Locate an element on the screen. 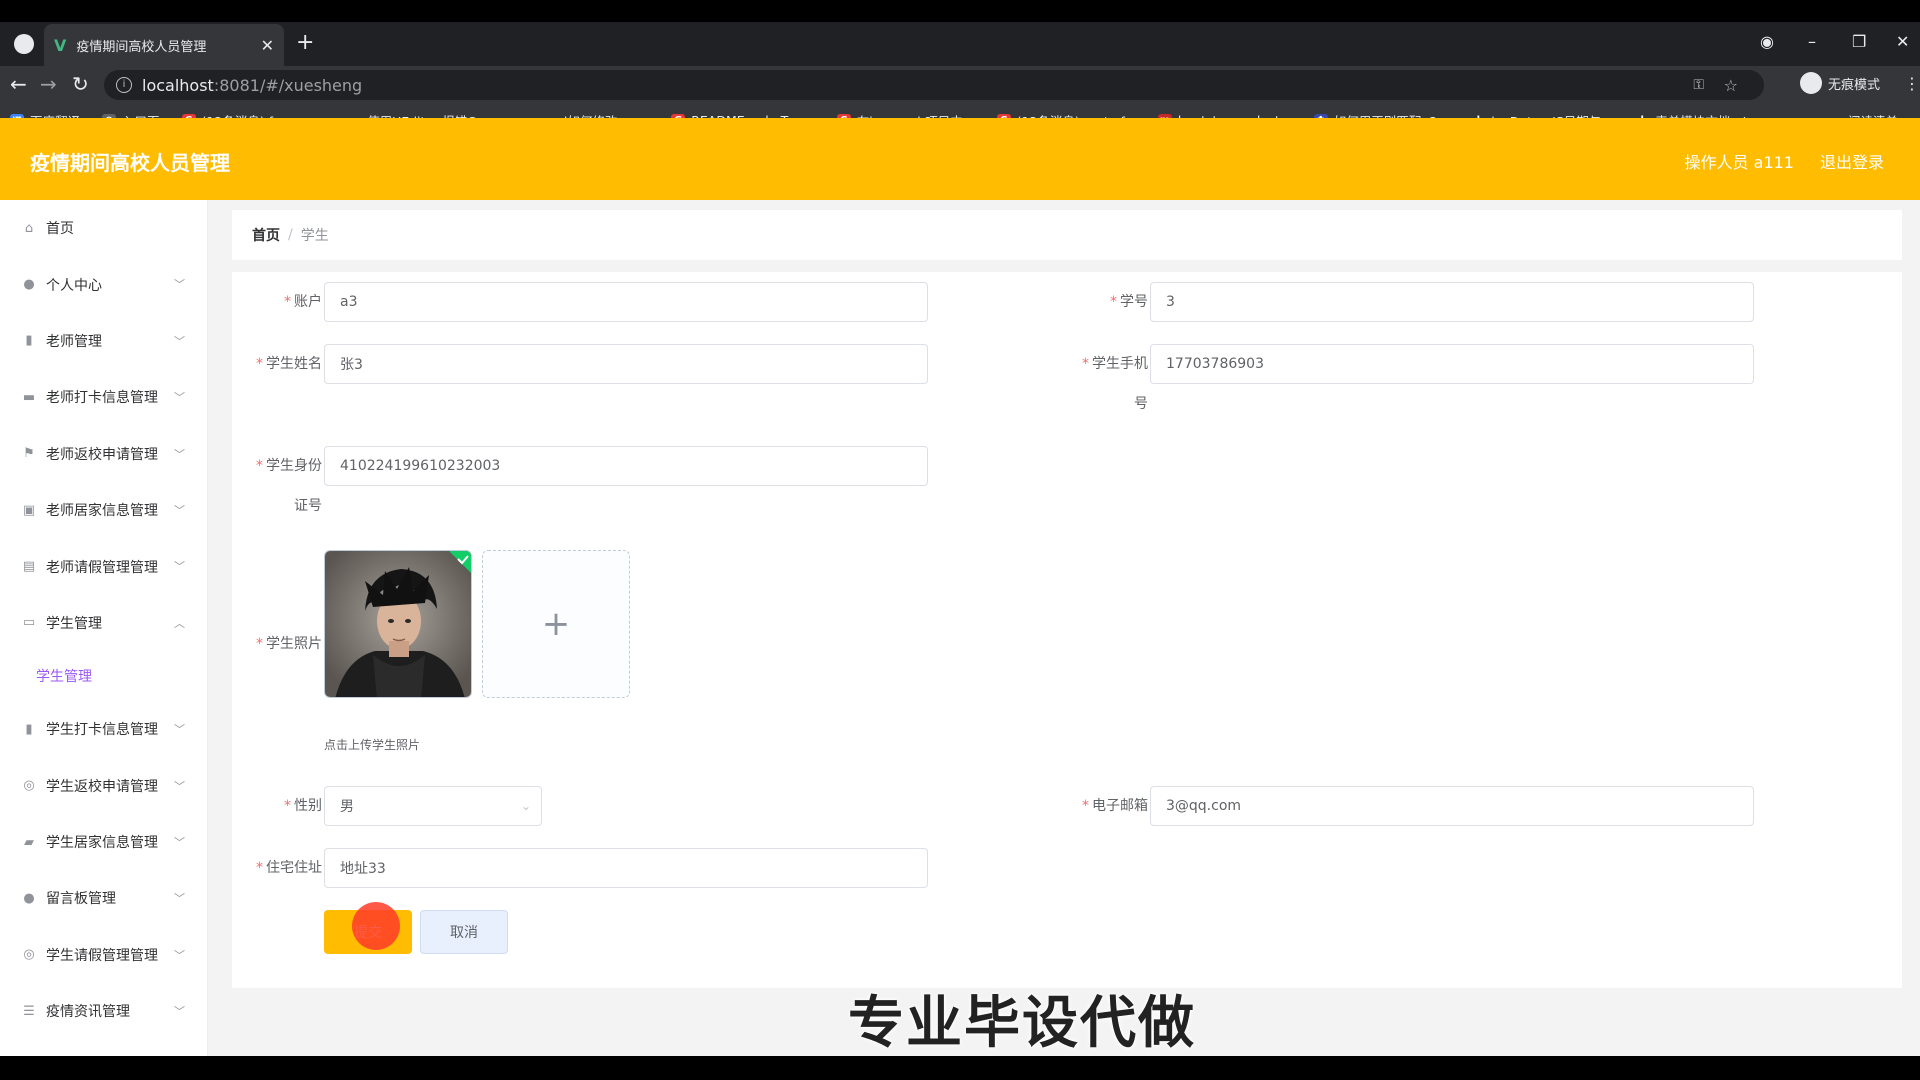 The height and width of the screenshot is (1080, 1920). email-input: 3@qq.com is located at coordinates (1452, 806).